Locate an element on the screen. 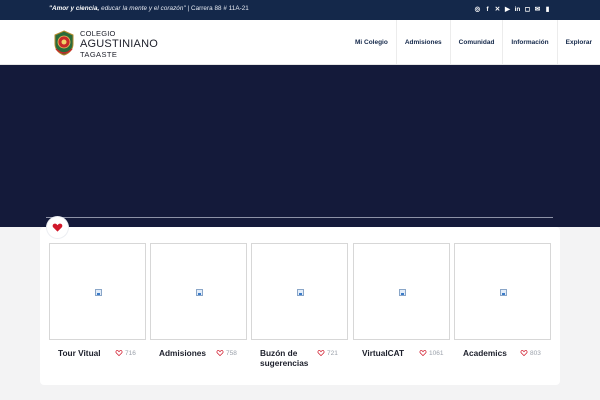  like-count: 1061 is located at coordinates (436, 353).